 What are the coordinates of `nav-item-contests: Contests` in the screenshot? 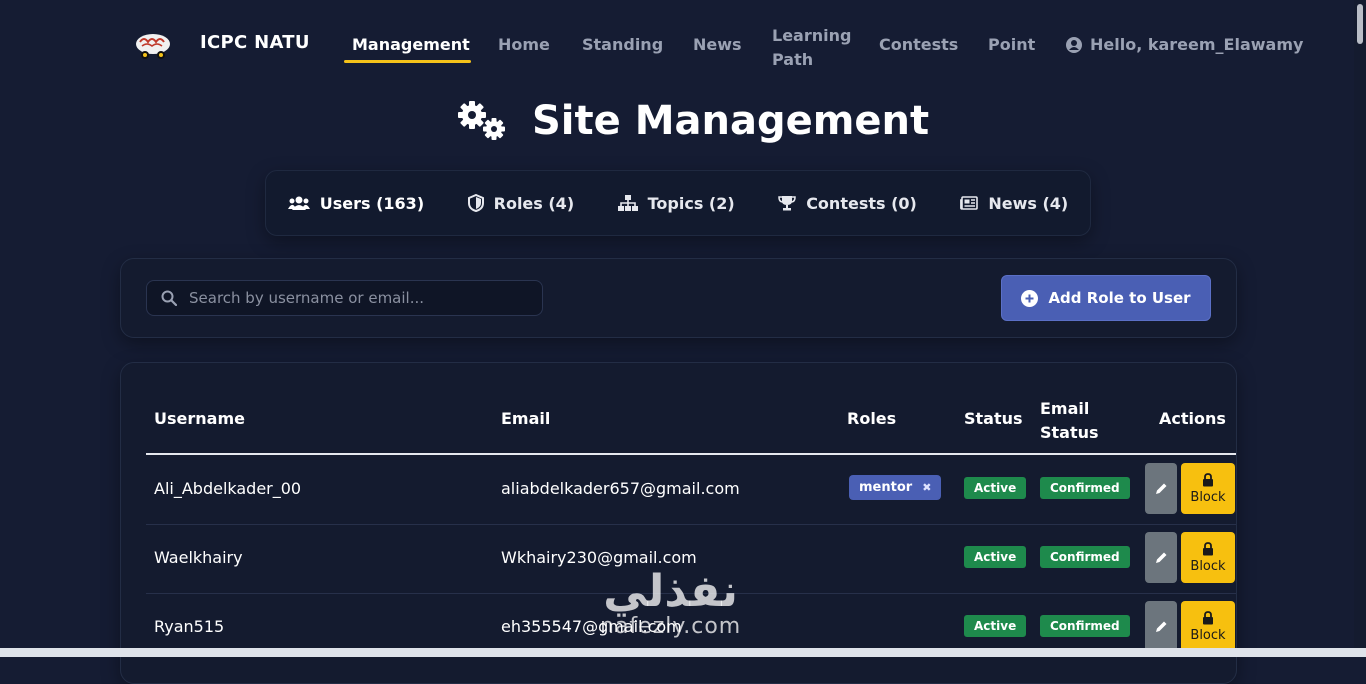 It's located at (918, 44).